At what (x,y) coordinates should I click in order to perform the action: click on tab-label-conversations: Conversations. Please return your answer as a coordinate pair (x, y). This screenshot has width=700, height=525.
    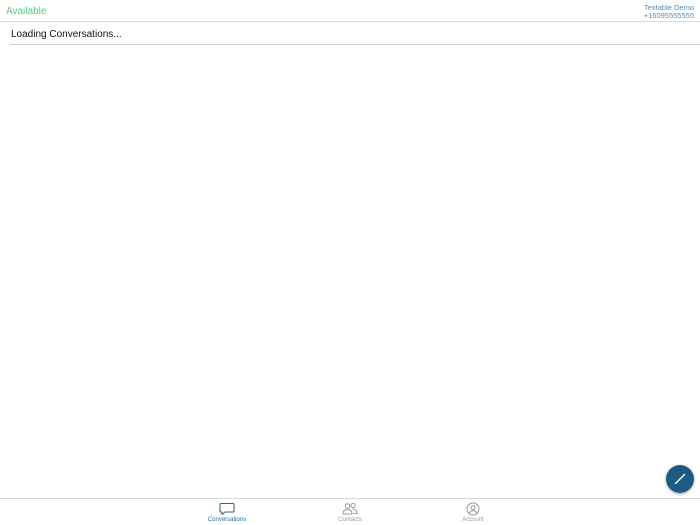
    Looking at the image, I should click on (227, 520).